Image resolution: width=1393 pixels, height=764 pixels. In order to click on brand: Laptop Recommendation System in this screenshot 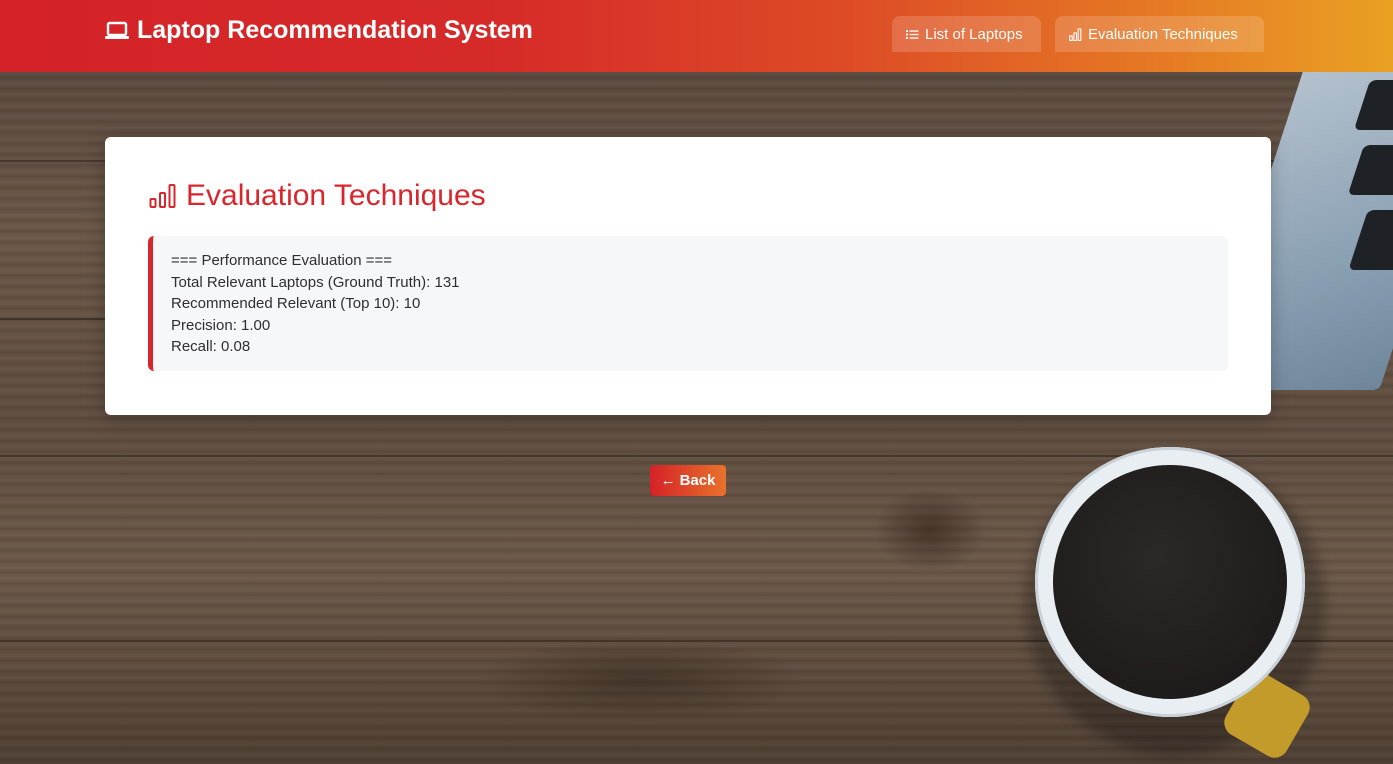, I will do `click(318, 30)`.